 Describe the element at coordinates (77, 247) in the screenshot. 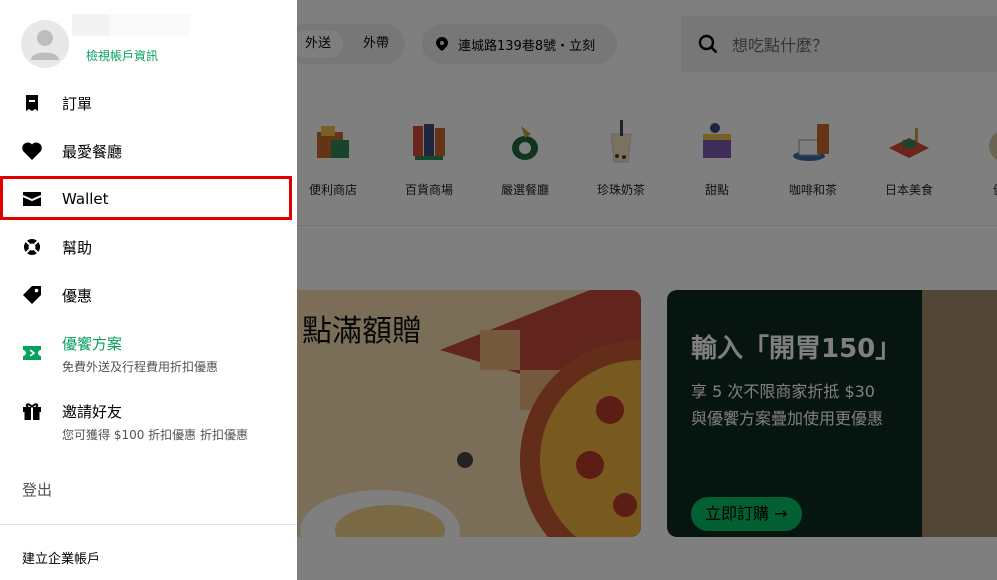

I see `menu-item-label: 幫助` at that location.